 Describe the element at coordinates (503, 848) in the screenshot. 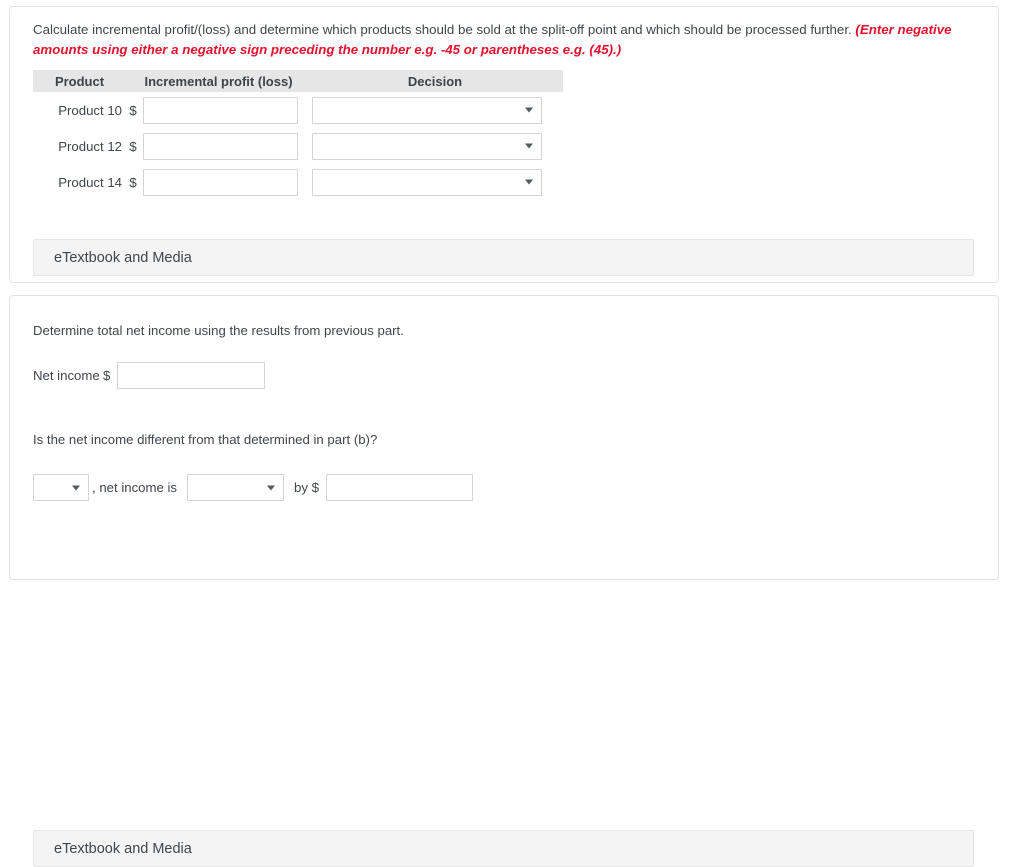

I see `etextbook-and-media-button-part-b: eTextbook and Media` at that location.